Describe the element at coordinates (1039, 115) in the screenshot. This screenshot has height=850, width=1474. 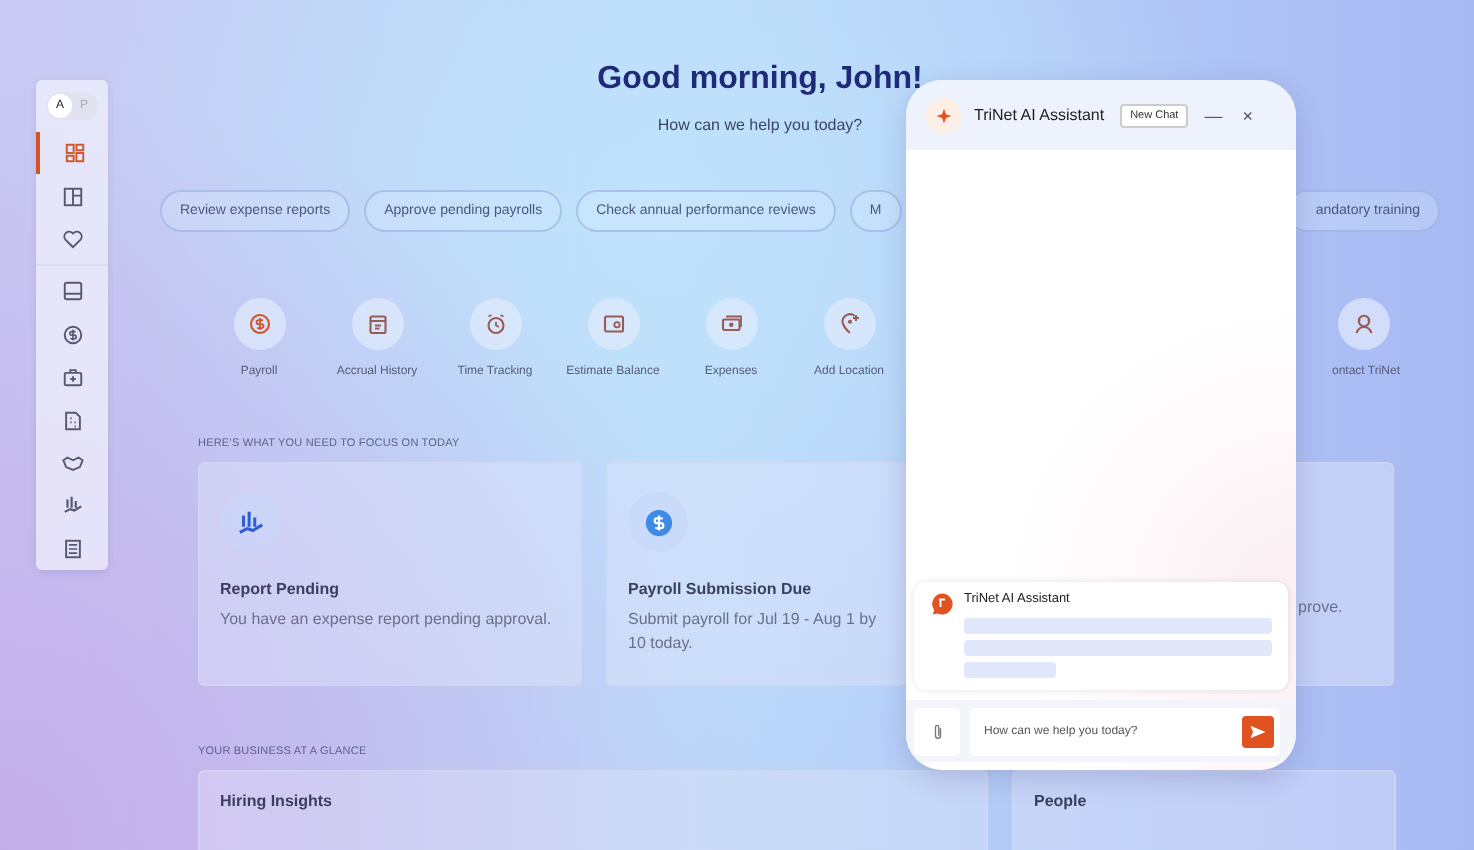
I see `chat-title: TriNet AI Assistant` at that location.